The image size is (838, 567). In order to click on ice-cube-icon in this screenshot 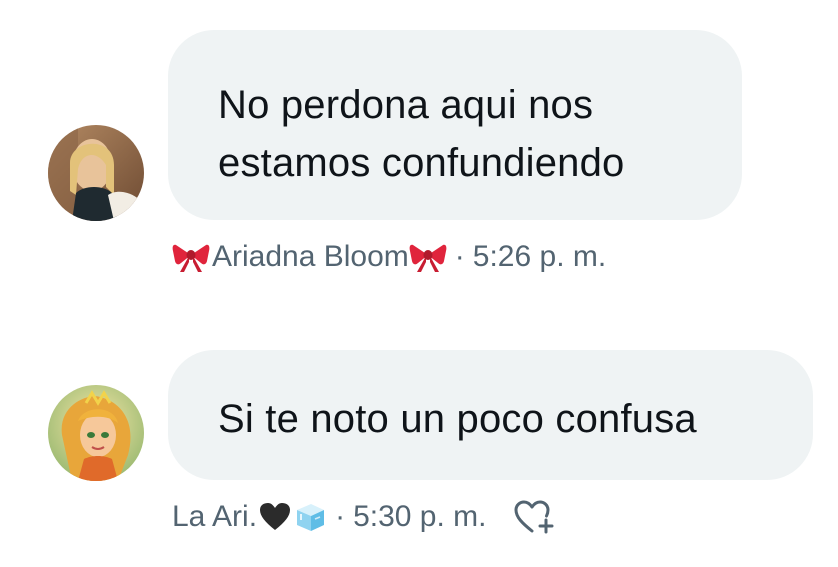, I will do `click(310, 517)`.